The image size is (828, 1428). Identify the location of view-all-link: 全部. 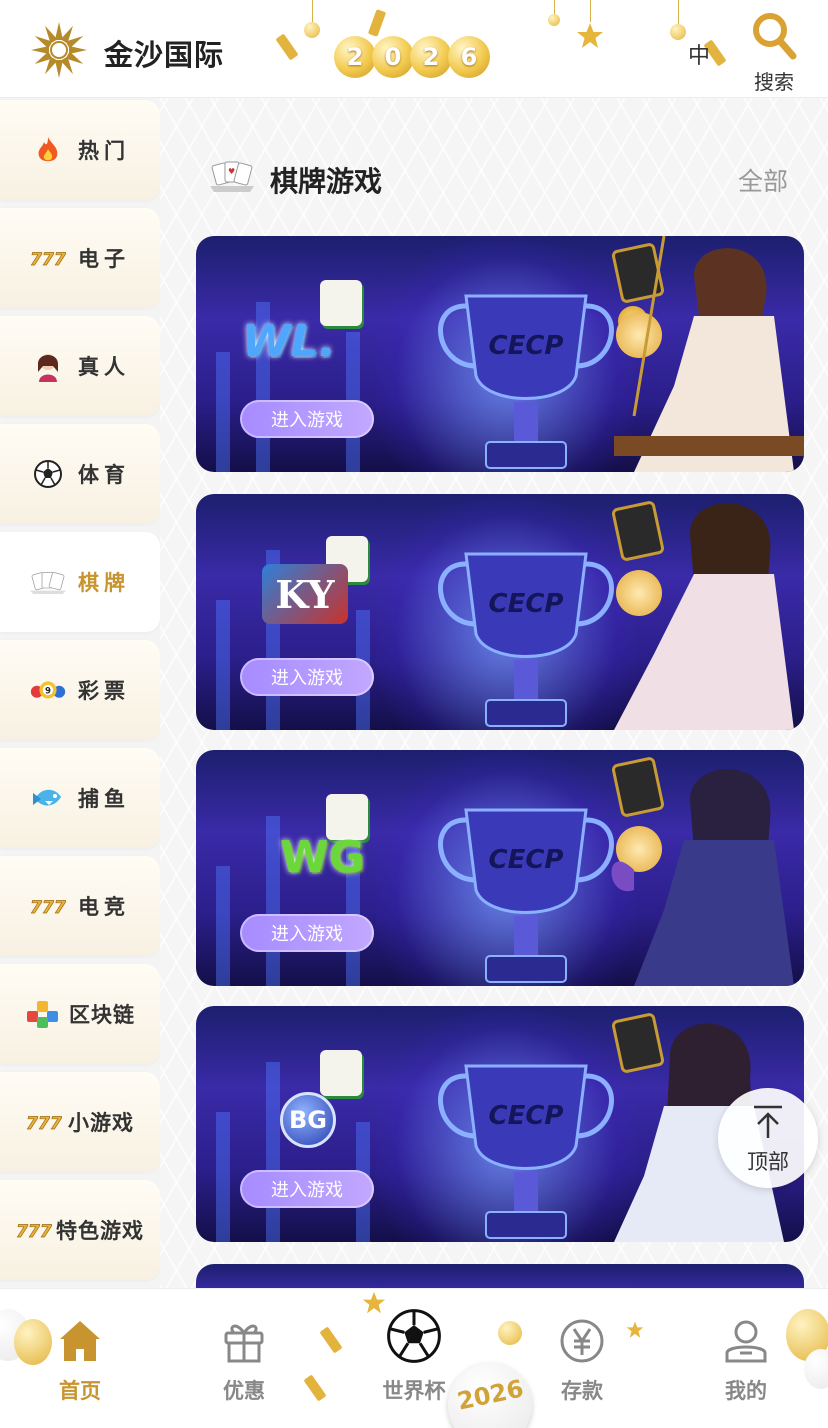
(763, 180).